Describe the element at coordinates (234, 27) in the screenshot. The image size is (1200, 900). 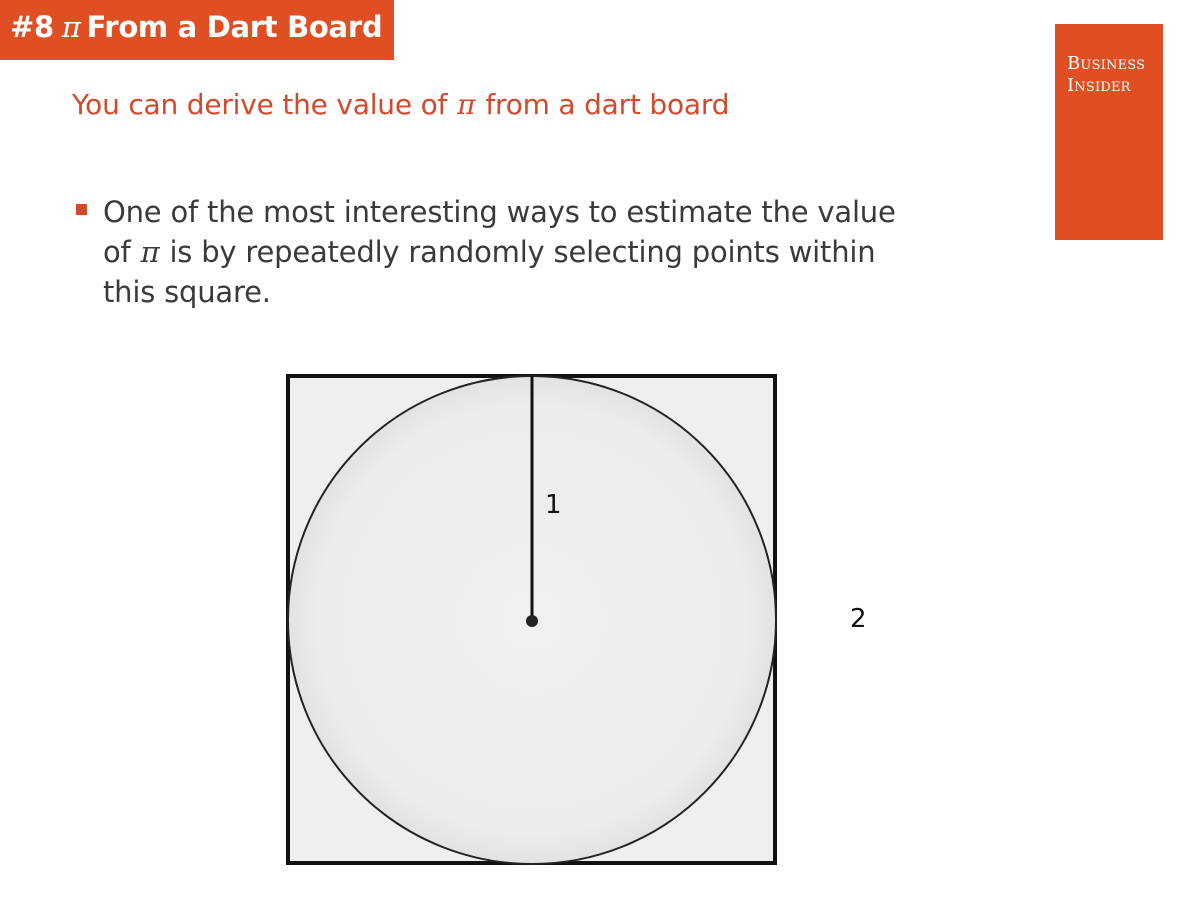
I see `title-label: From a Dart Board` at that location.